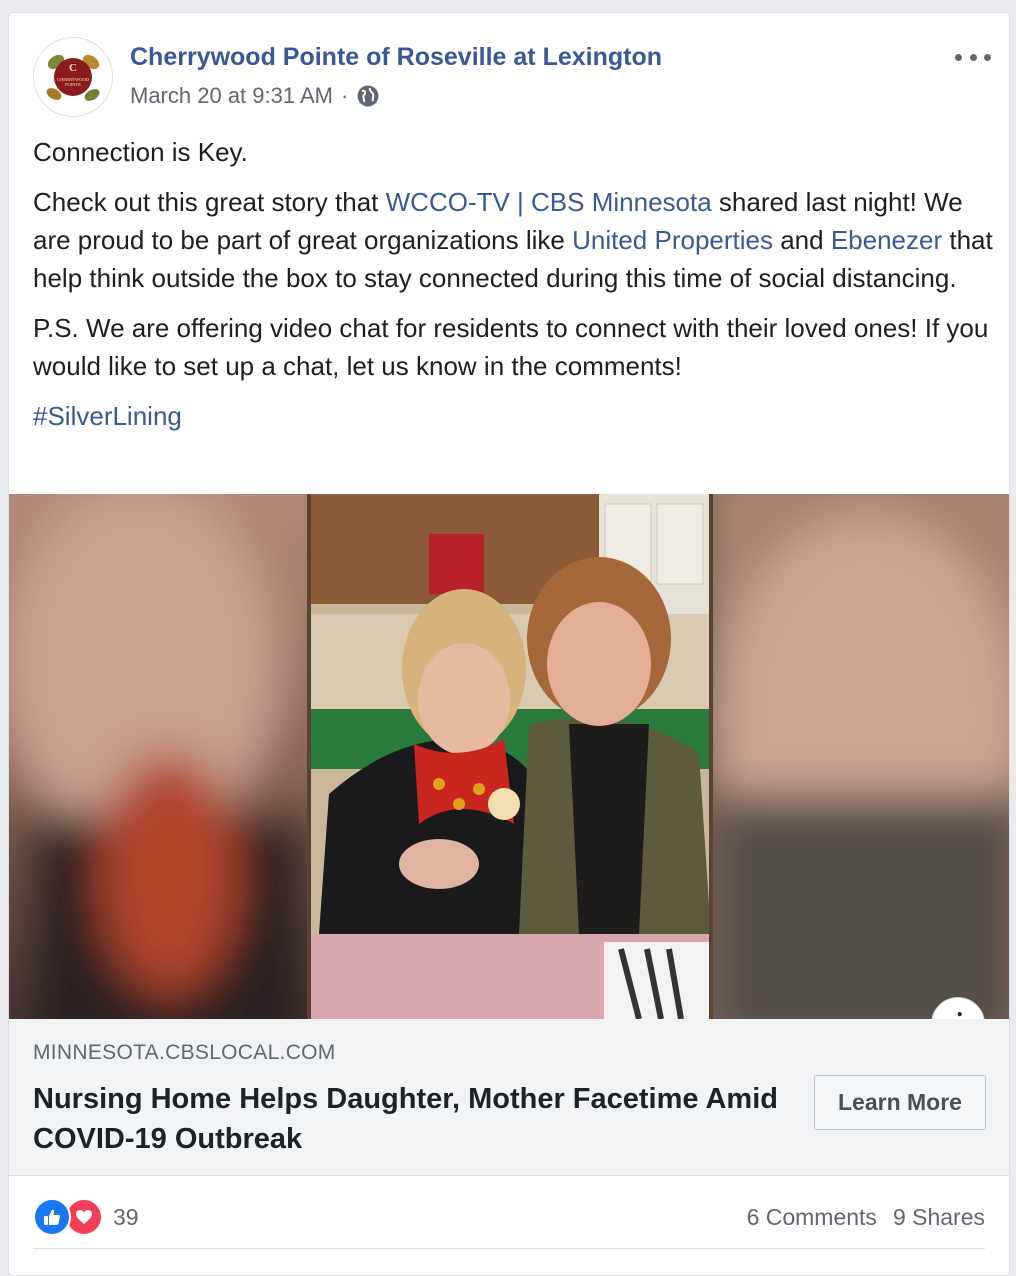  Describe the element at coordinates (958, 57) in the screenshot. I see `ellipsis-icon` at that location.